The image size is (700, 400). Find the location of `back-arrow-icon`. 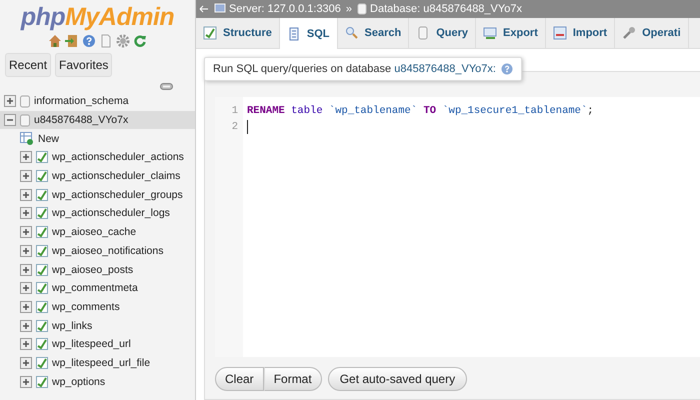

back-arrow-icon is located at coordinates (204, 9).